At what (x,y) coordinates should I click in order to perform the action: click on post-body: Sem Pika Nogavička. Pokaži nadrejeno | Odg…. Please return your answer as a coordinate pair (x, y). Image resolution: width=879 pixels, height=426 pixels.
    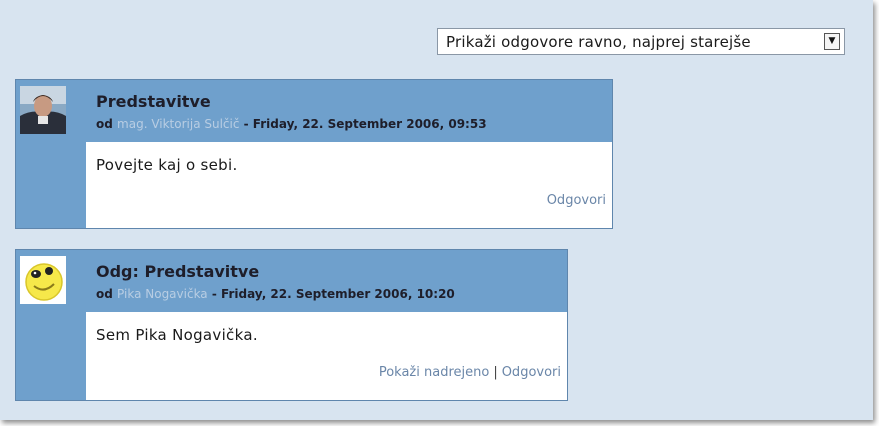
    Looking at the image, I should click on (326, 356).